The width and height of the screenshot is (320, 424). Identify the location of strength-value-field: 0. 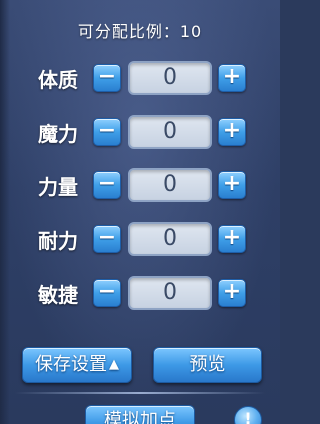
(170, 185).